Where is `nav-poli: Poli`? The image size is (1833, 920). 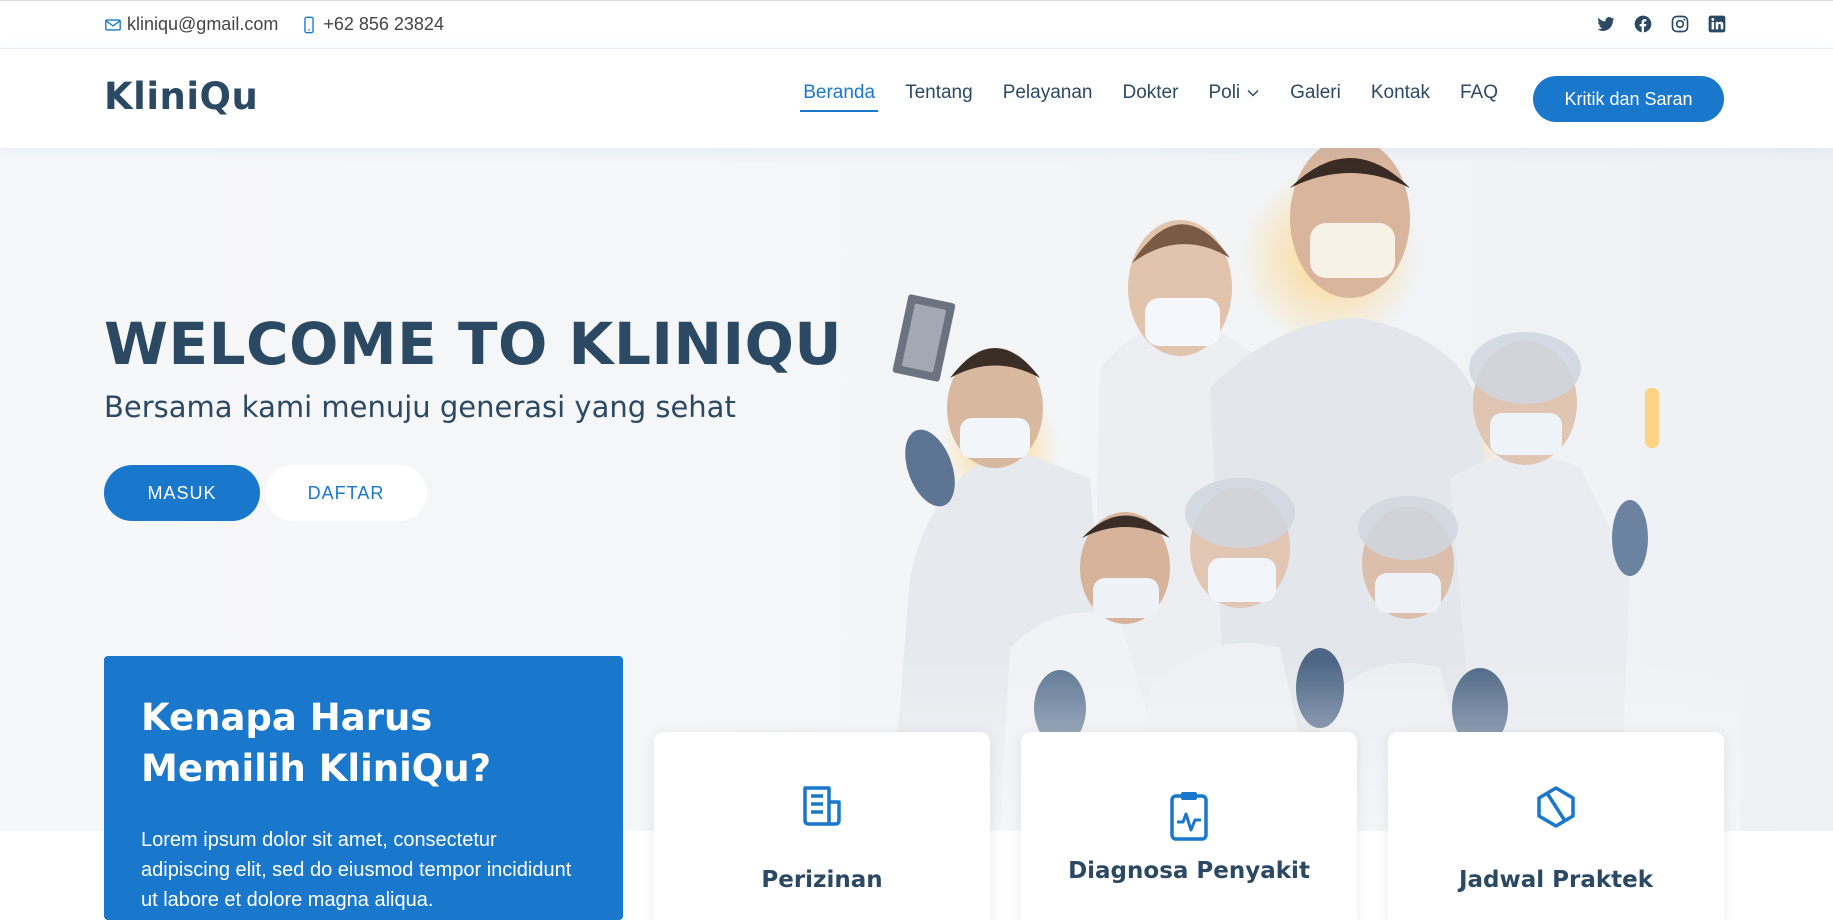 nav-poli: Poli is located at coordinates (1234, 97).